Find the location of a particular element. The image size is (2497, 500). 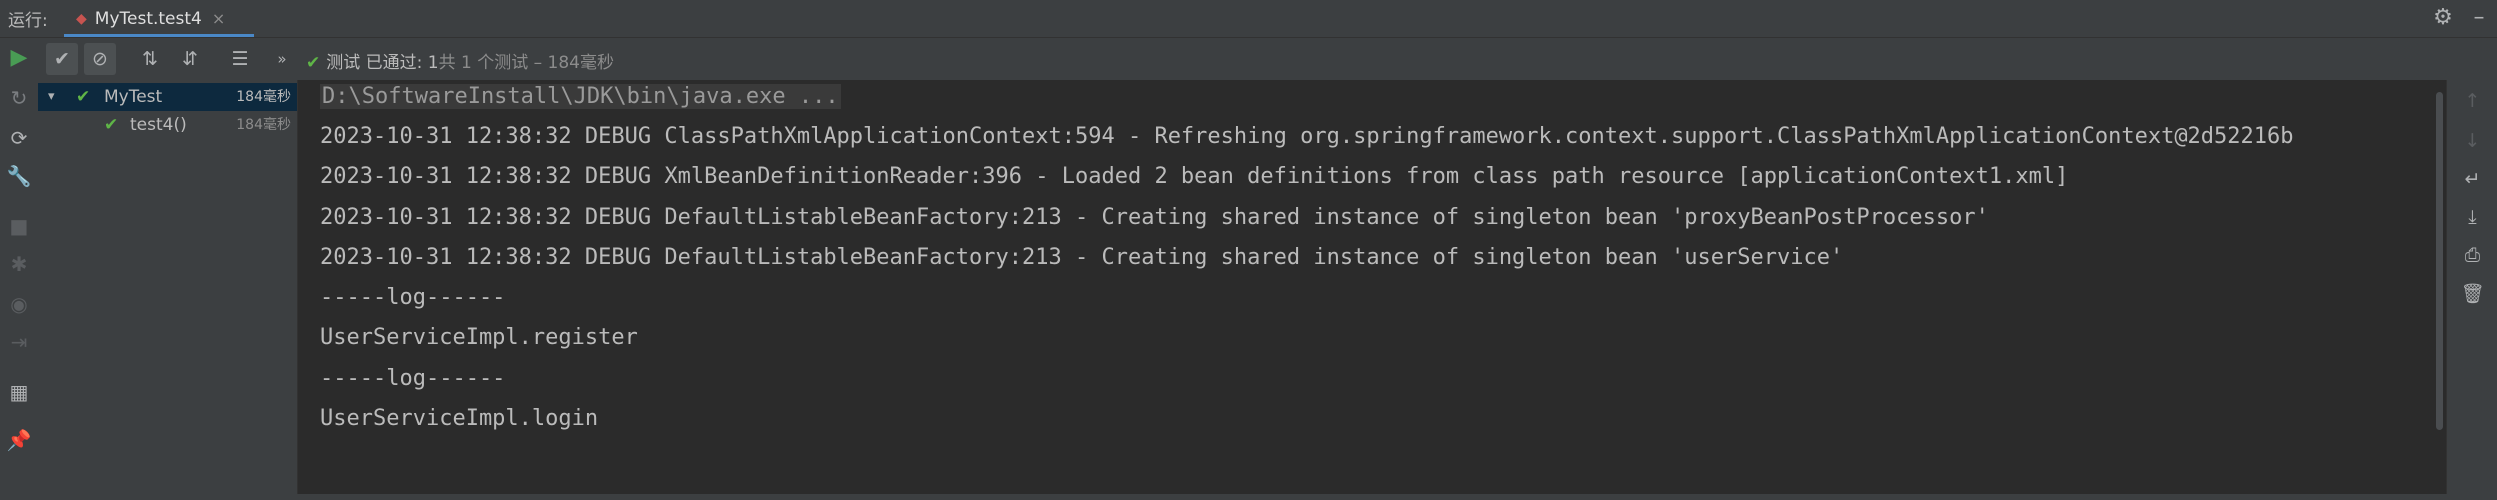

console-toolbar: ↑ ↓ ↵ ⤓ ⎙ 🗑 is located at coordinates (2471, 287).